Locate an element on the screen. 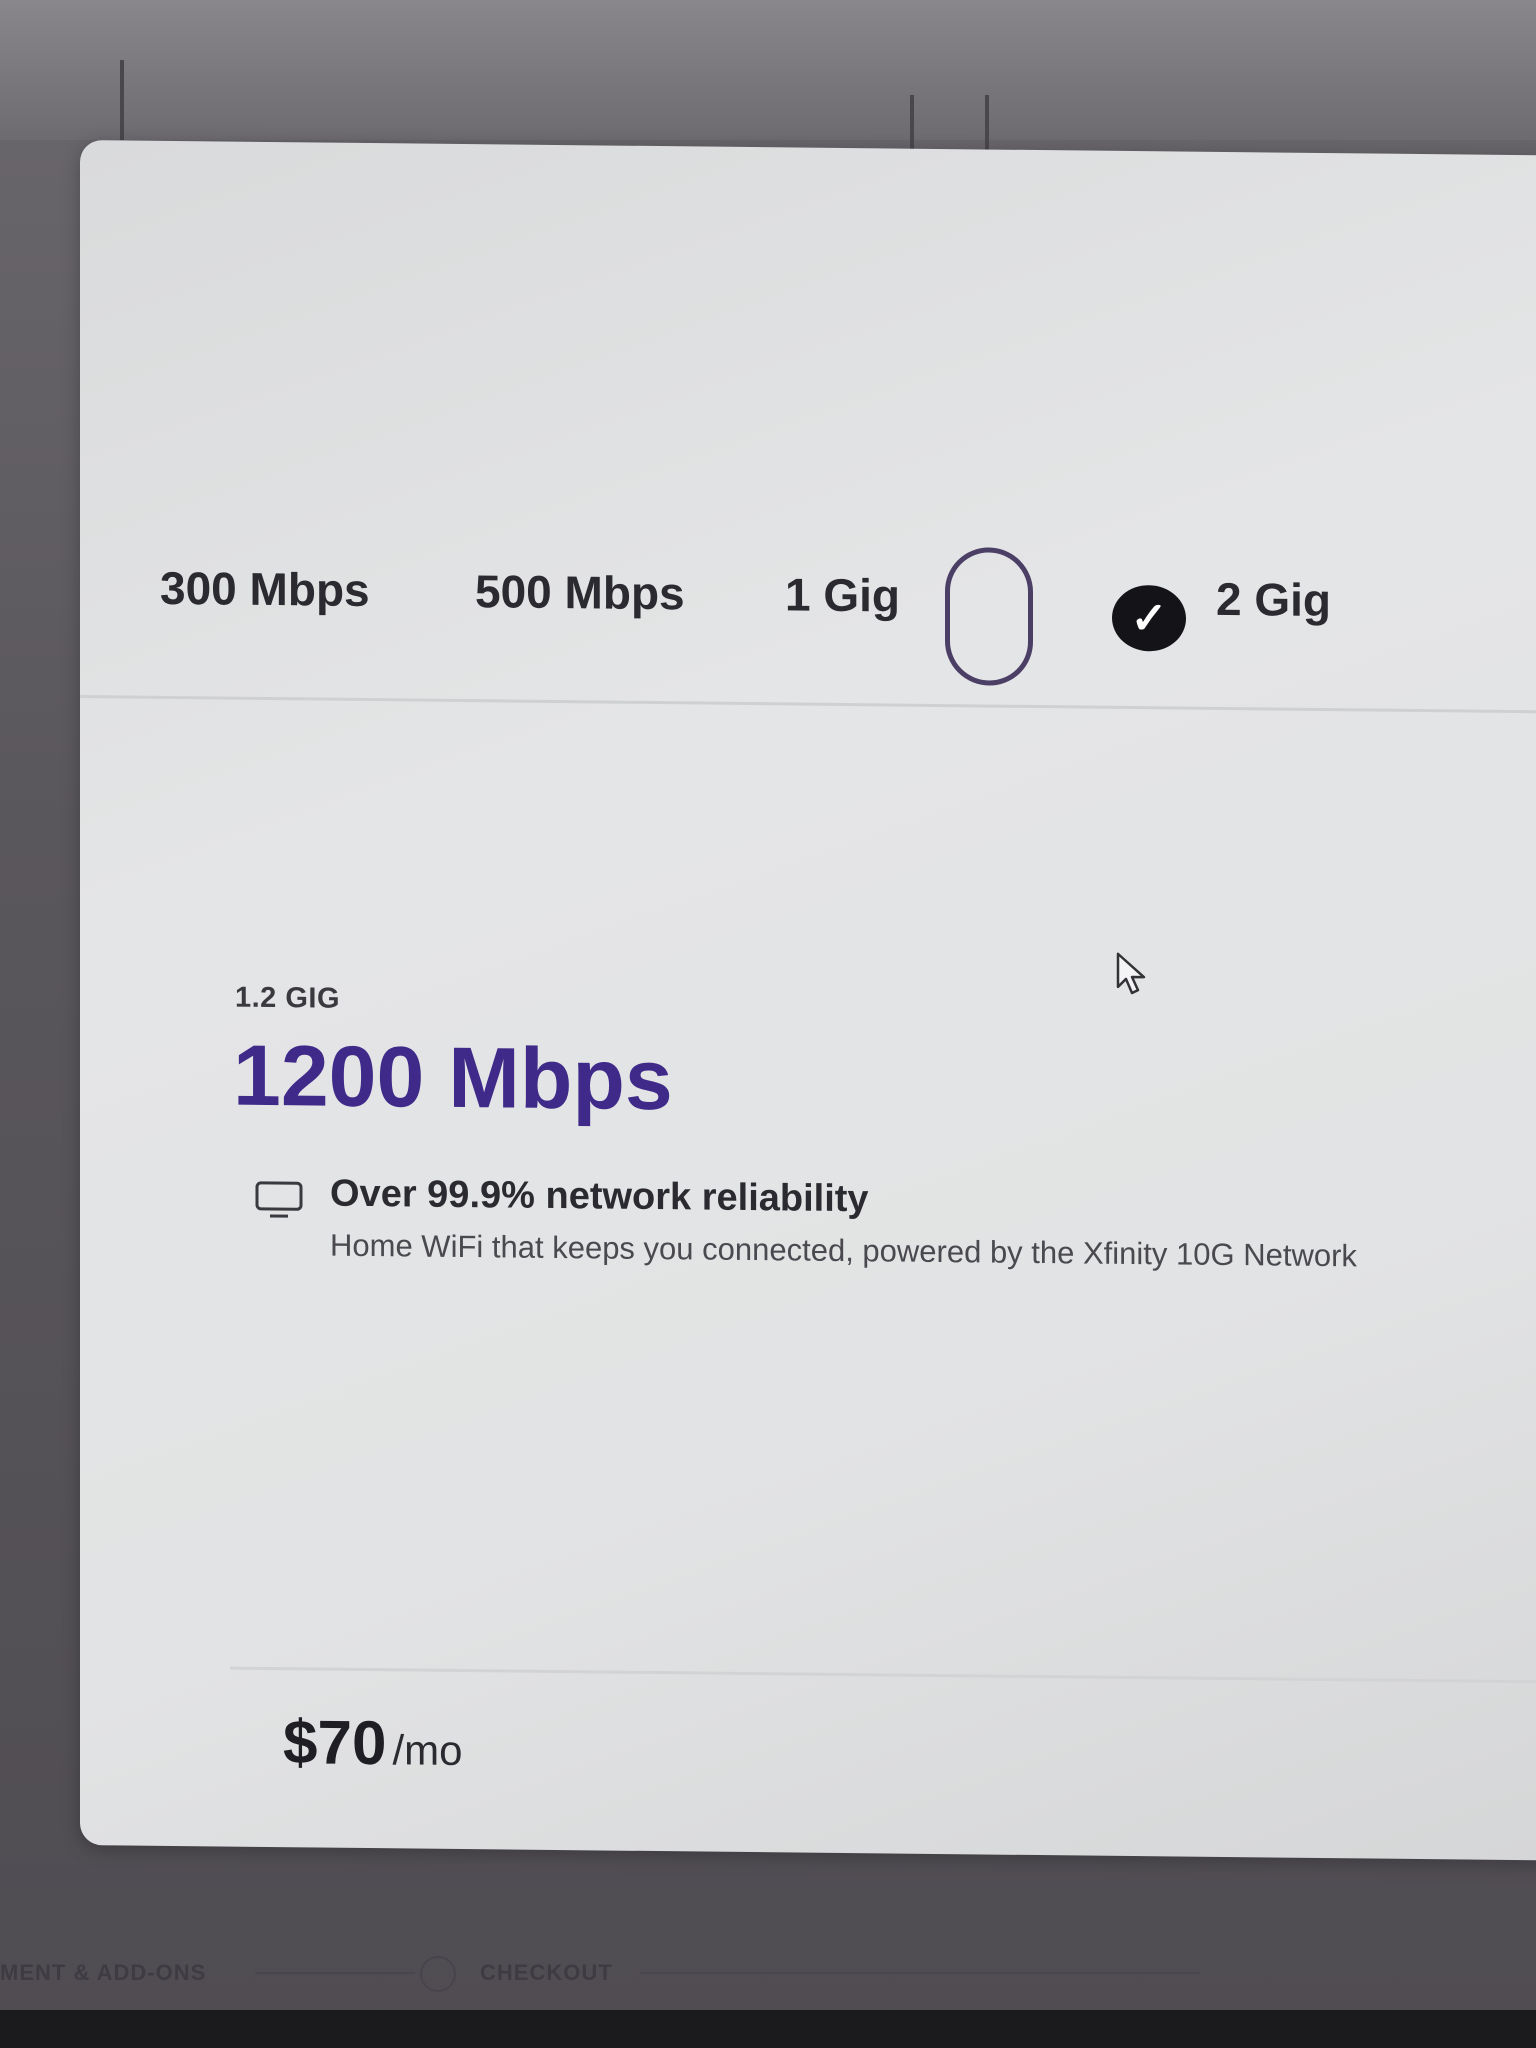 This screenshot has height=2048, width=1536. plan-tier-label: 1.2 GIG is located at coordinates (288, 998).